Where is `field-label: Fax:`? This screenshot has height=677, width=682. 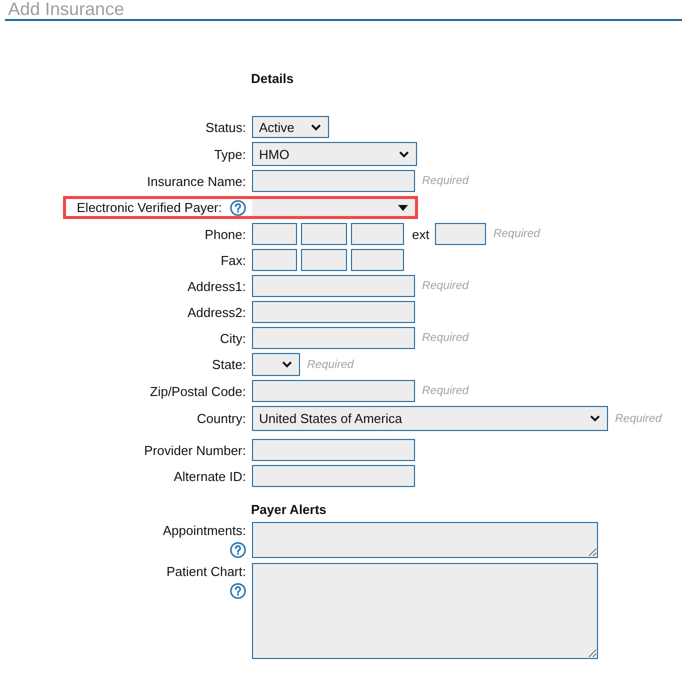
field-label: Fax: is located at coordinates (233, 260).